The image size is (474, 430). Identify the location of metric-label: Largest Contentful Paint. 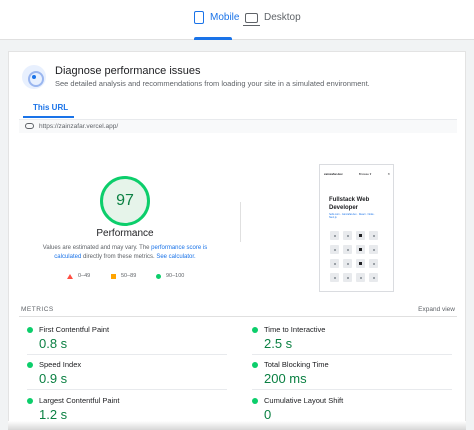
(79, 400).